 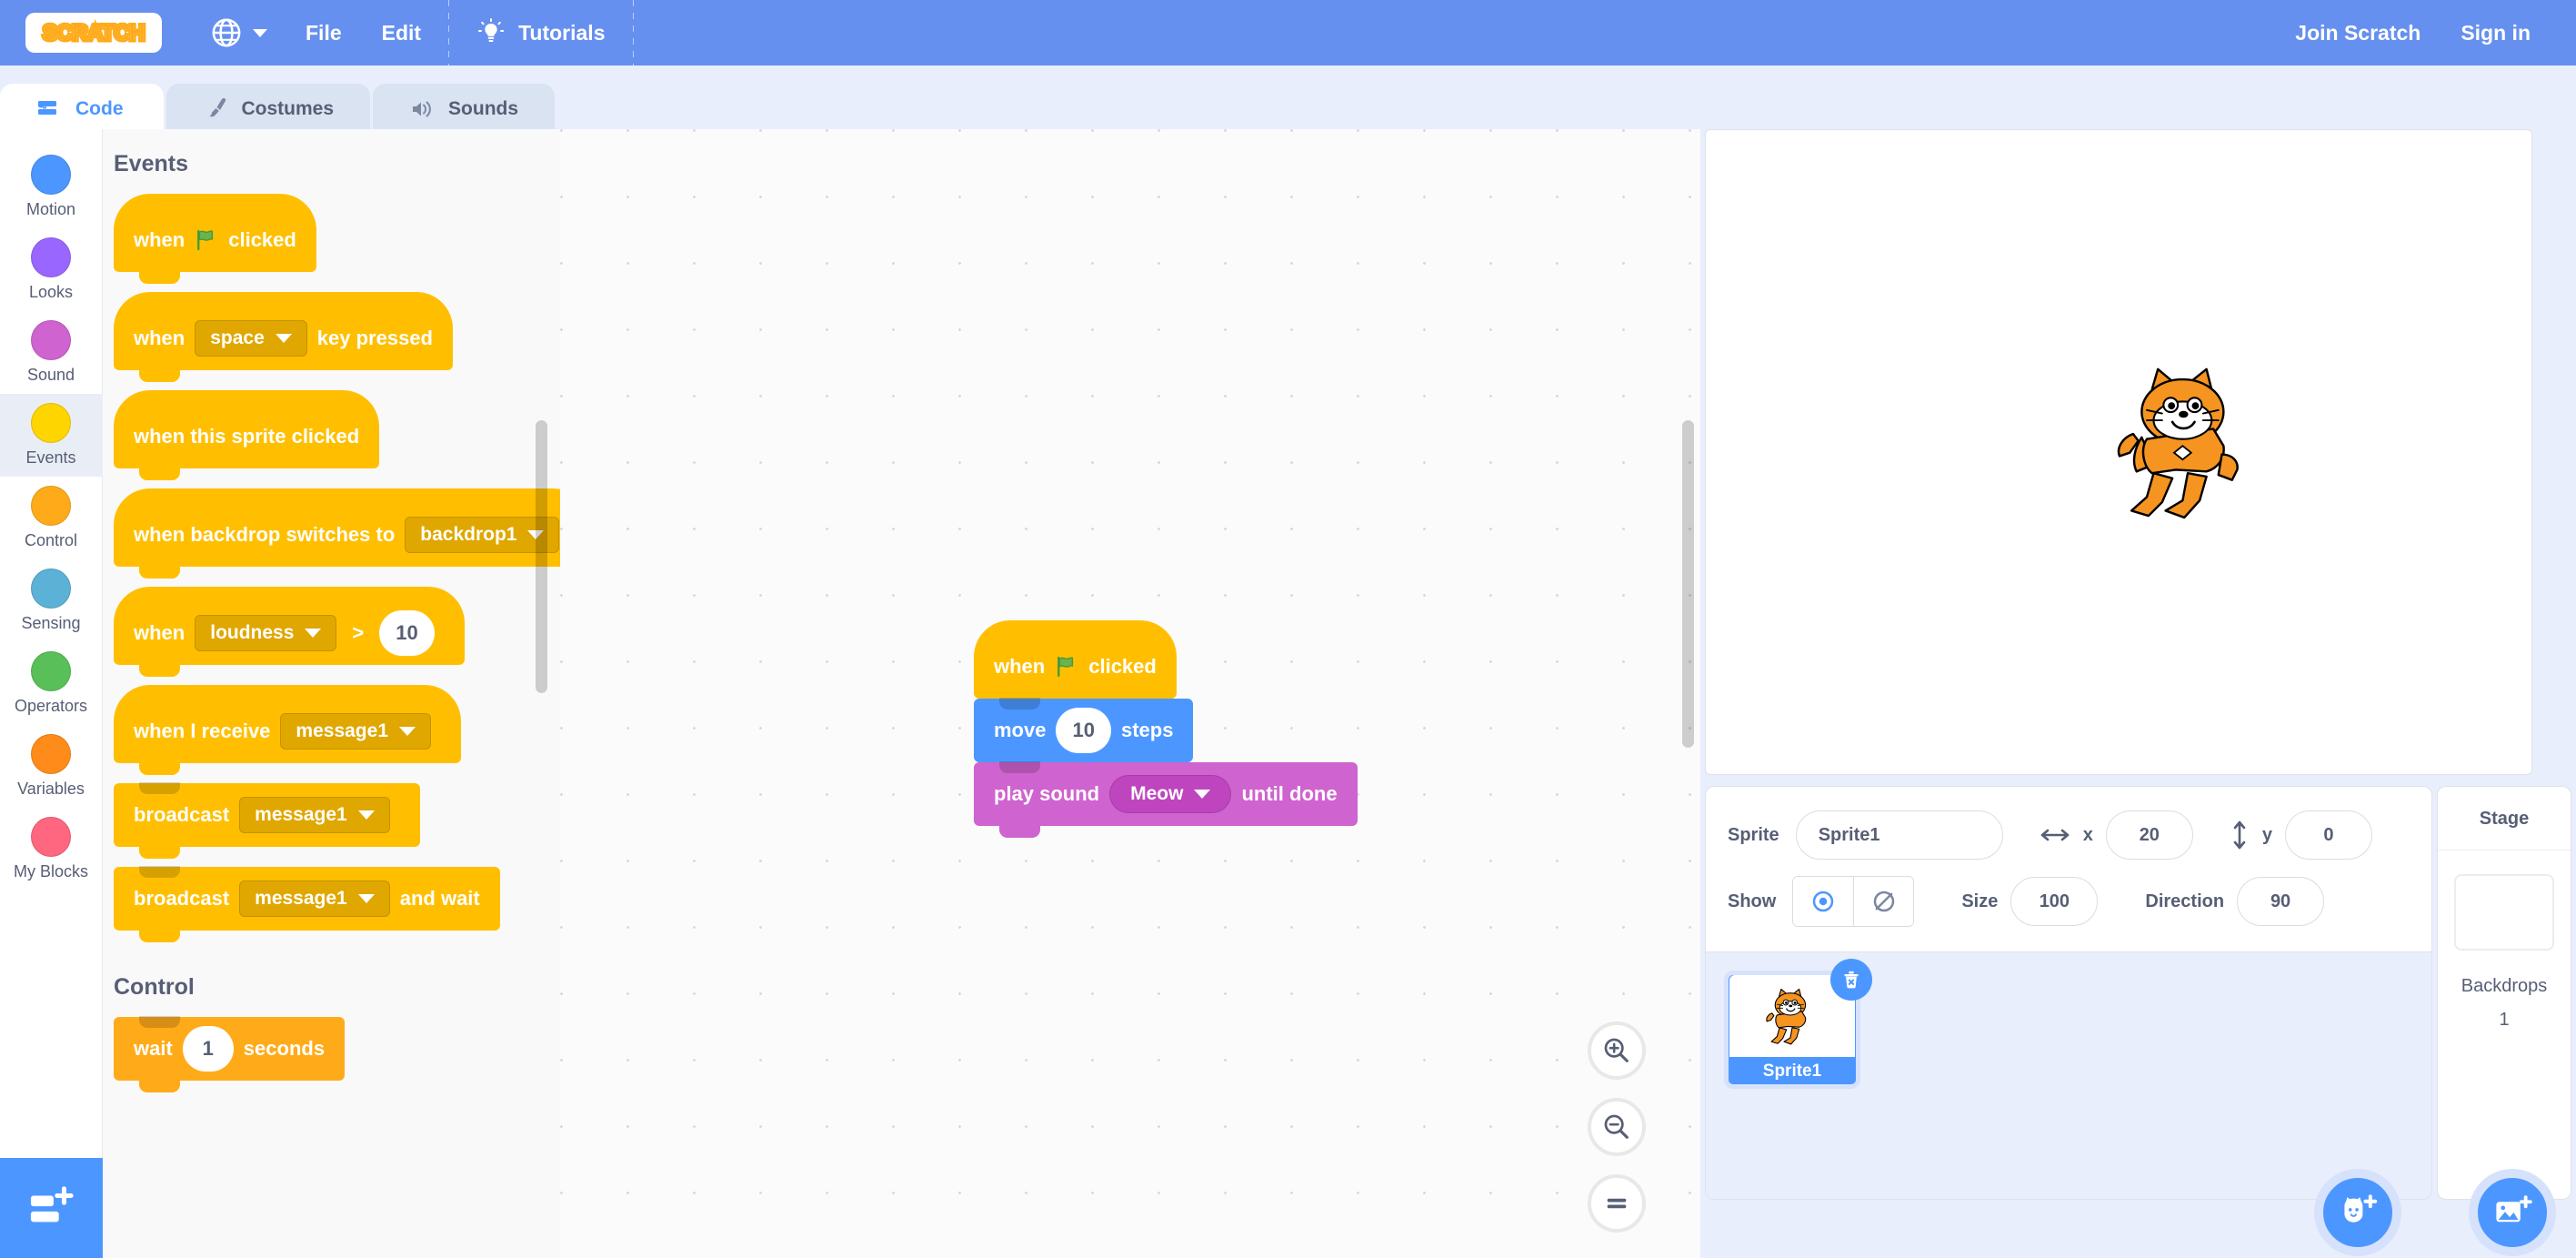 I want to click on block-text: when, so click(x=159, y=338).